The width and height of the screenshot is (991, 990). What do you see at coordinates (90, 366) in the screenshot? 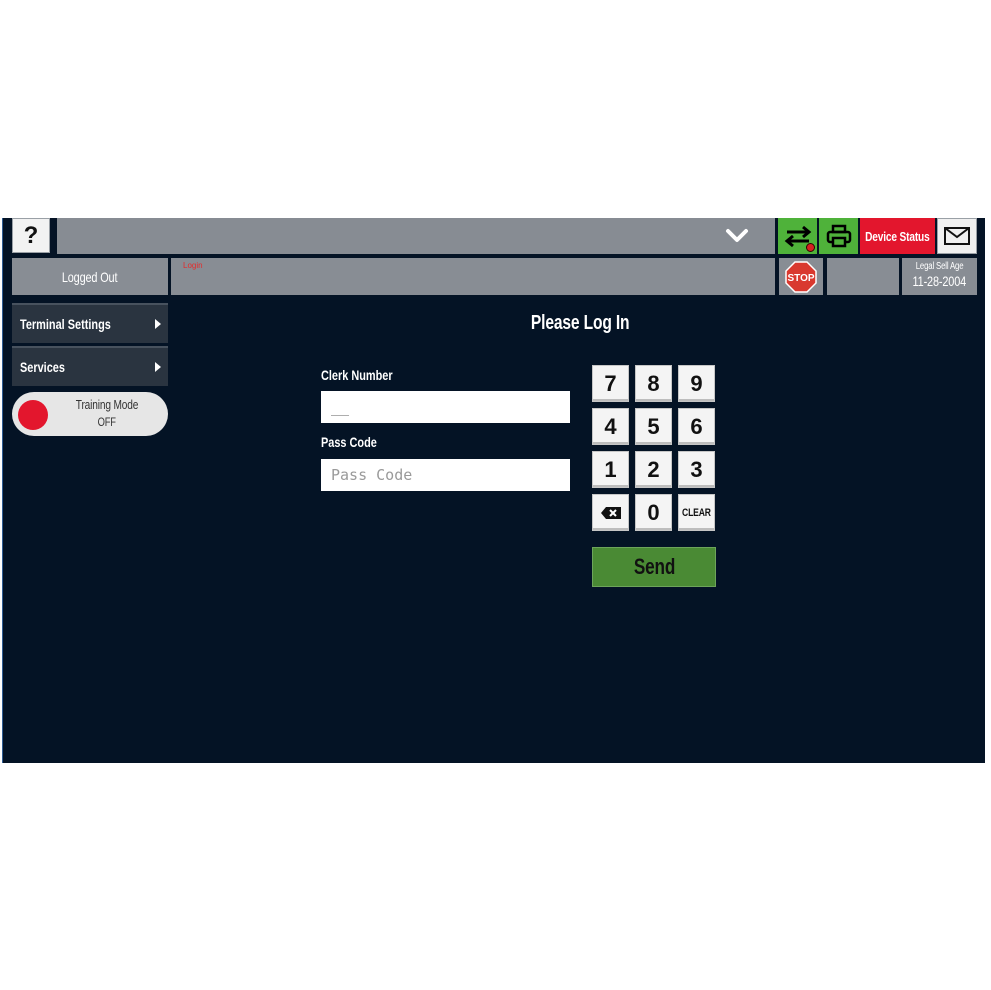
I see `sidebar-item-services: Services` at bounding box center [90, 366].